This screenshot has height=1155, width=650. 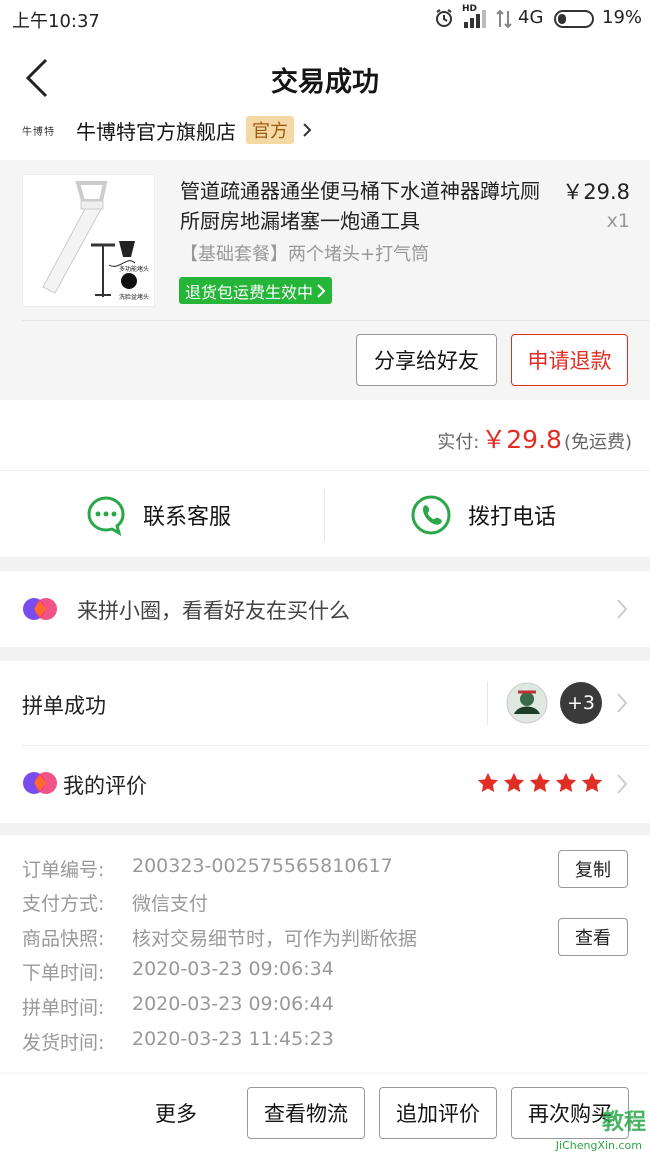 I want to click on ship-time-row: 发货时间: 2020-03-23 11:45:23, so click(x=178, y=1041).